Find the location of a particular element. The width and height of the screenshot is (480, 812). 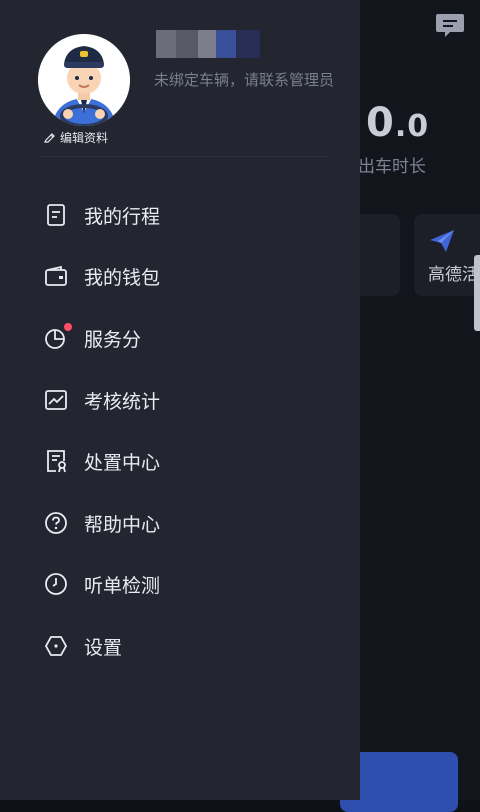

pencil-icon is located at coordinates (50, 137).